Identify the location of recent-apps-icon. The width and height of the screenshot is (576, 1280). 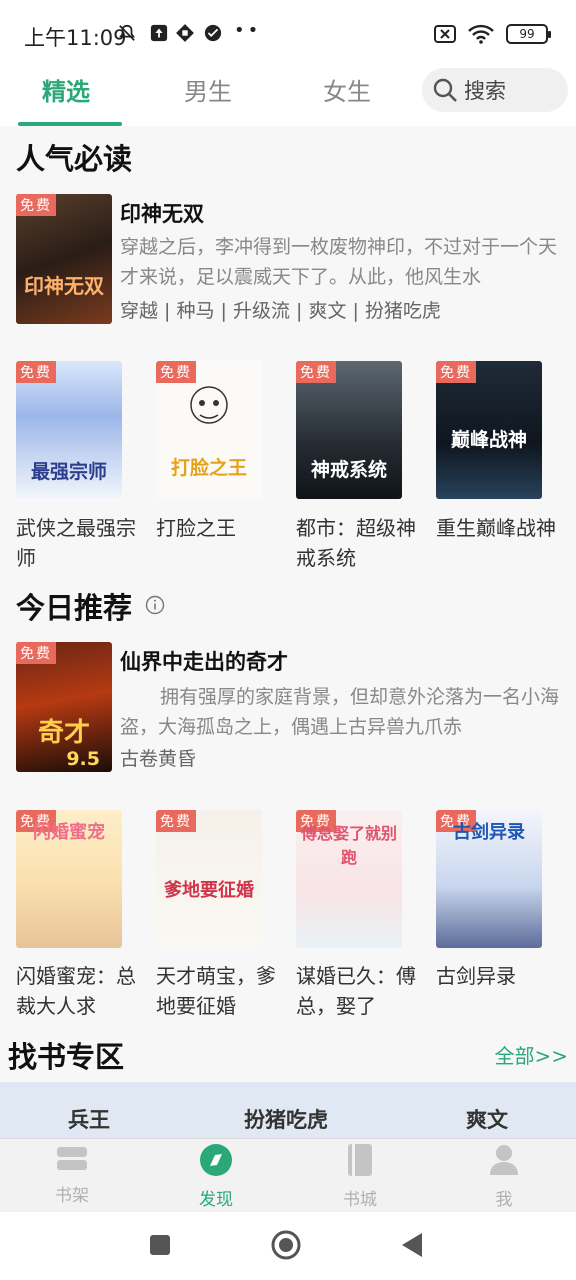
(160, 1245).